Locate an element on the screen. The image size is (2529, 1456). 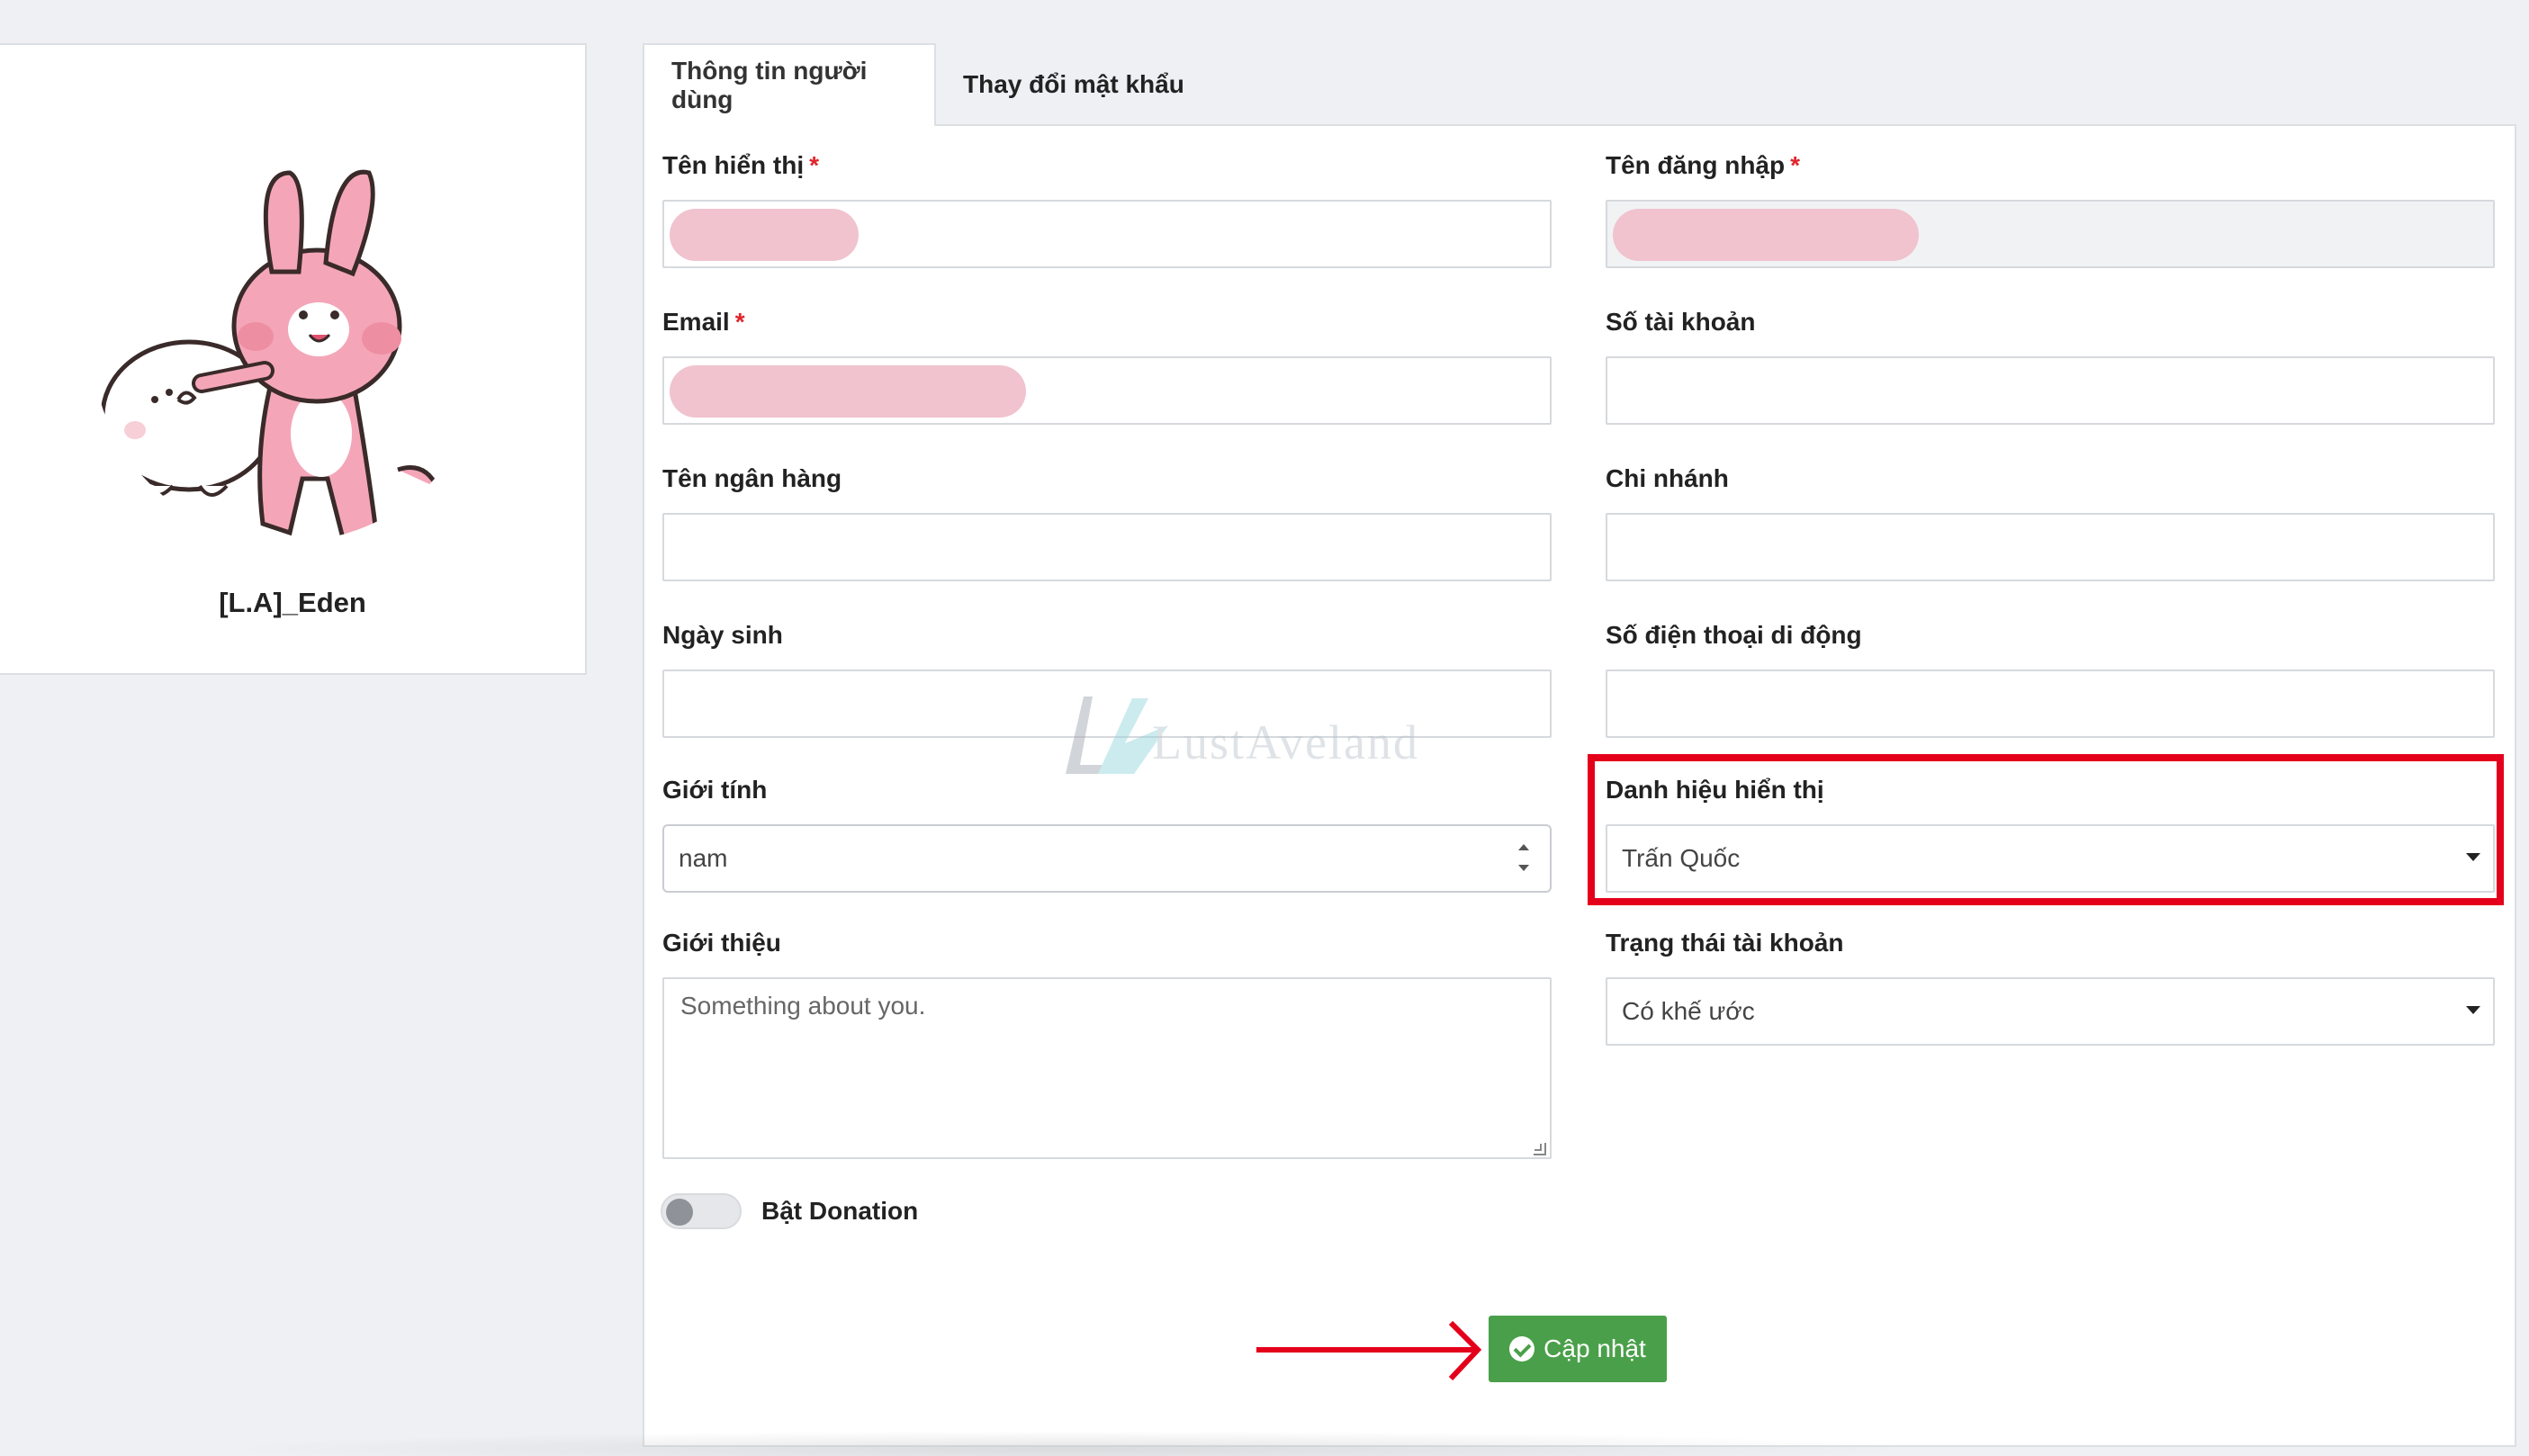
email-label: Email is located at coordinates (696, 322).